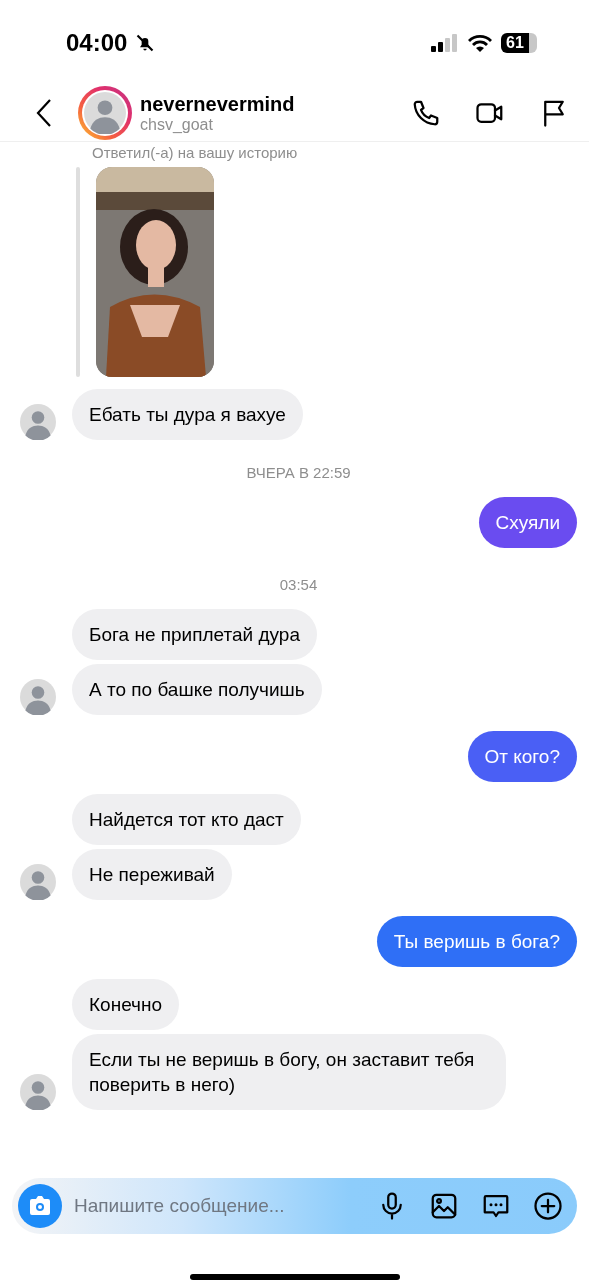 The image size is (589, 1280). What do you see at coordinates (289, 1072) in the screenshot?
I see `message-bubble: Если ты не веришь в богу, он заставит тебя поверить в него)` at bounding box center [289, 1072].